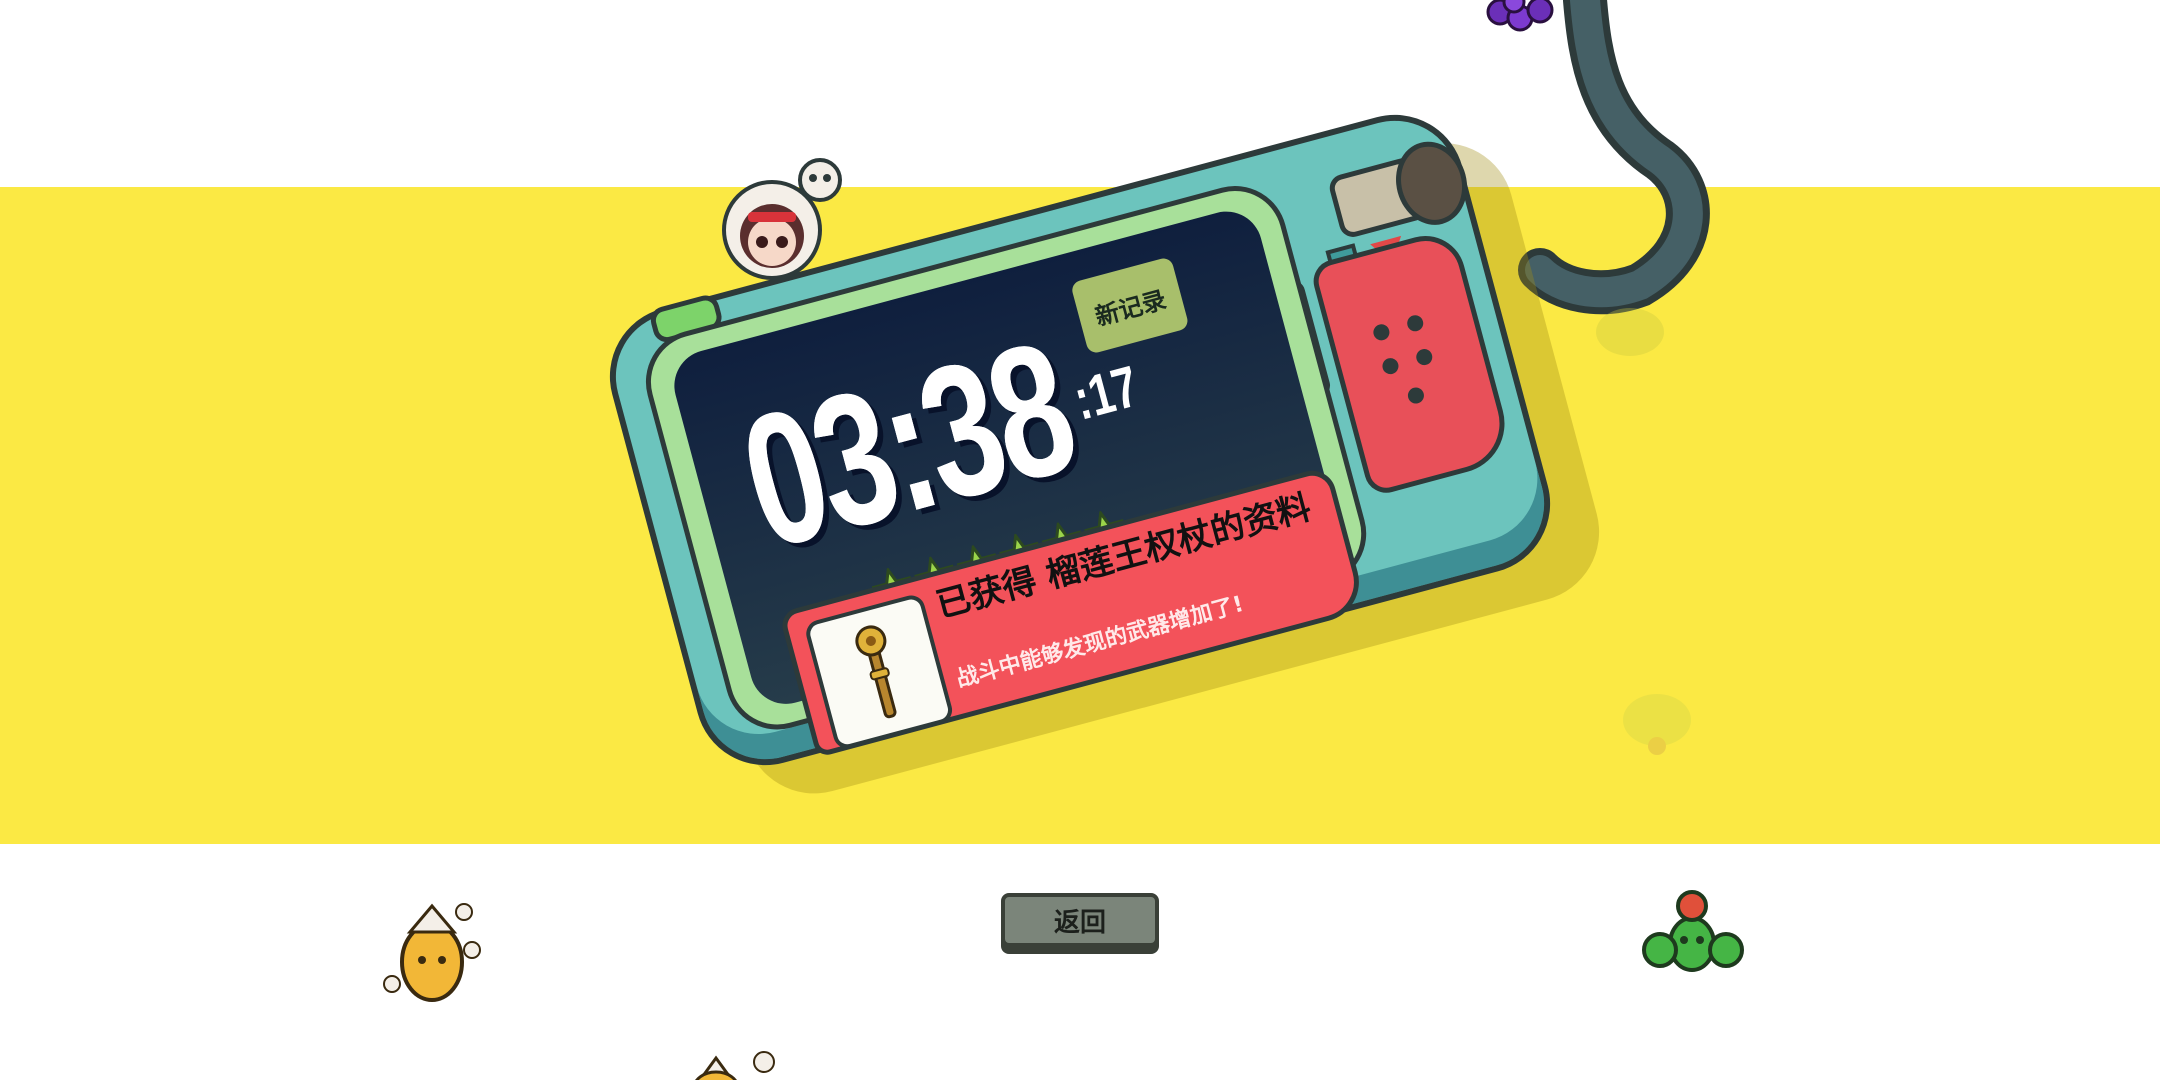 The image size is (2160, 1080). Describe the element at coordinates (1130, 305) in the screenshot. I see `new-record-badge: 新记录` at that location.